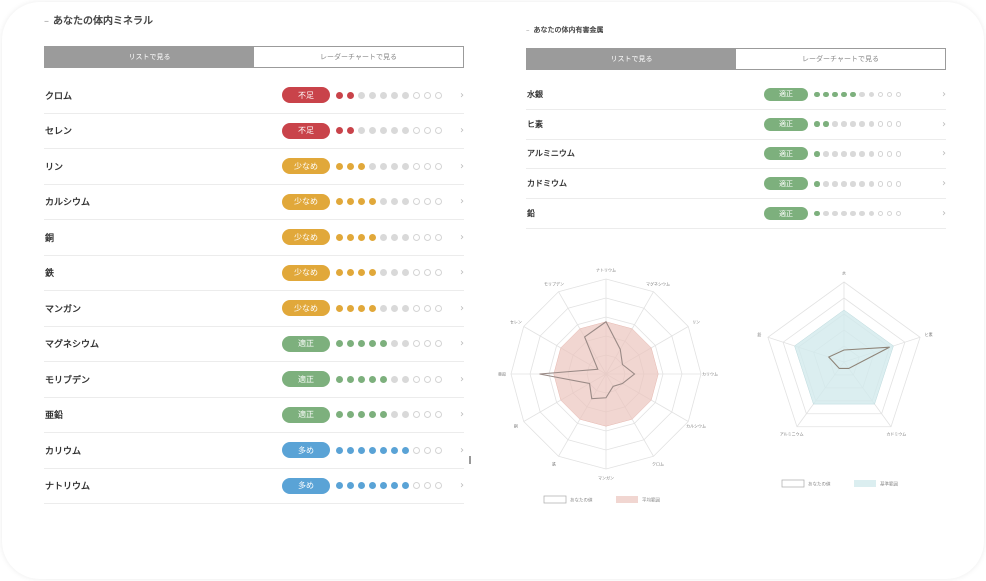  Describe the element at coordinates (554, 464) in the screenshot. I see `axis-label: 鉄` at that location.